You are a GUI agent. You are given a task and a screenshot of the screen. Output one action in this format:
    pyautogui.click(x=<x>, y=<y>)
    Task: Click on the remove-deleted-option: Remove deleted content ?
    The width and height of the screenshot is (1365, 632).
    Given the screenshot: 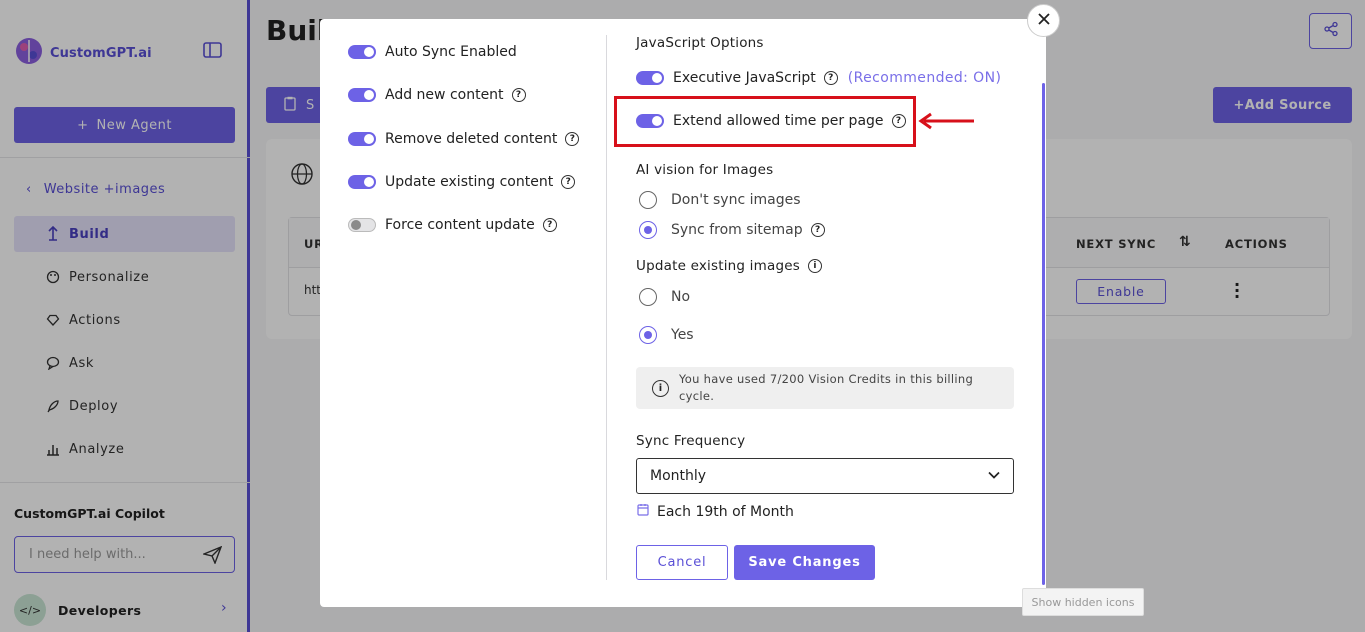 What is the action you would take?
    pyautogui.click(x=464, y=139)
    